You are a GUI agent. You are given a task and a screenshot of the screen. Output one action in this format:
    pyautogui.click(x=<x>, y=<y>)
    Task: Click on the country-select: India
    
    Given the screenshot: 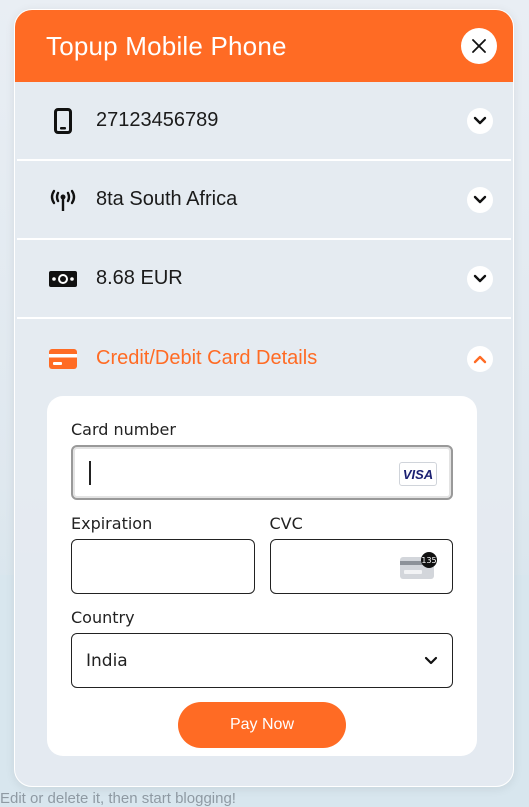 What is the action you would take?
    pyautogui.click(x=262, y=660)
    